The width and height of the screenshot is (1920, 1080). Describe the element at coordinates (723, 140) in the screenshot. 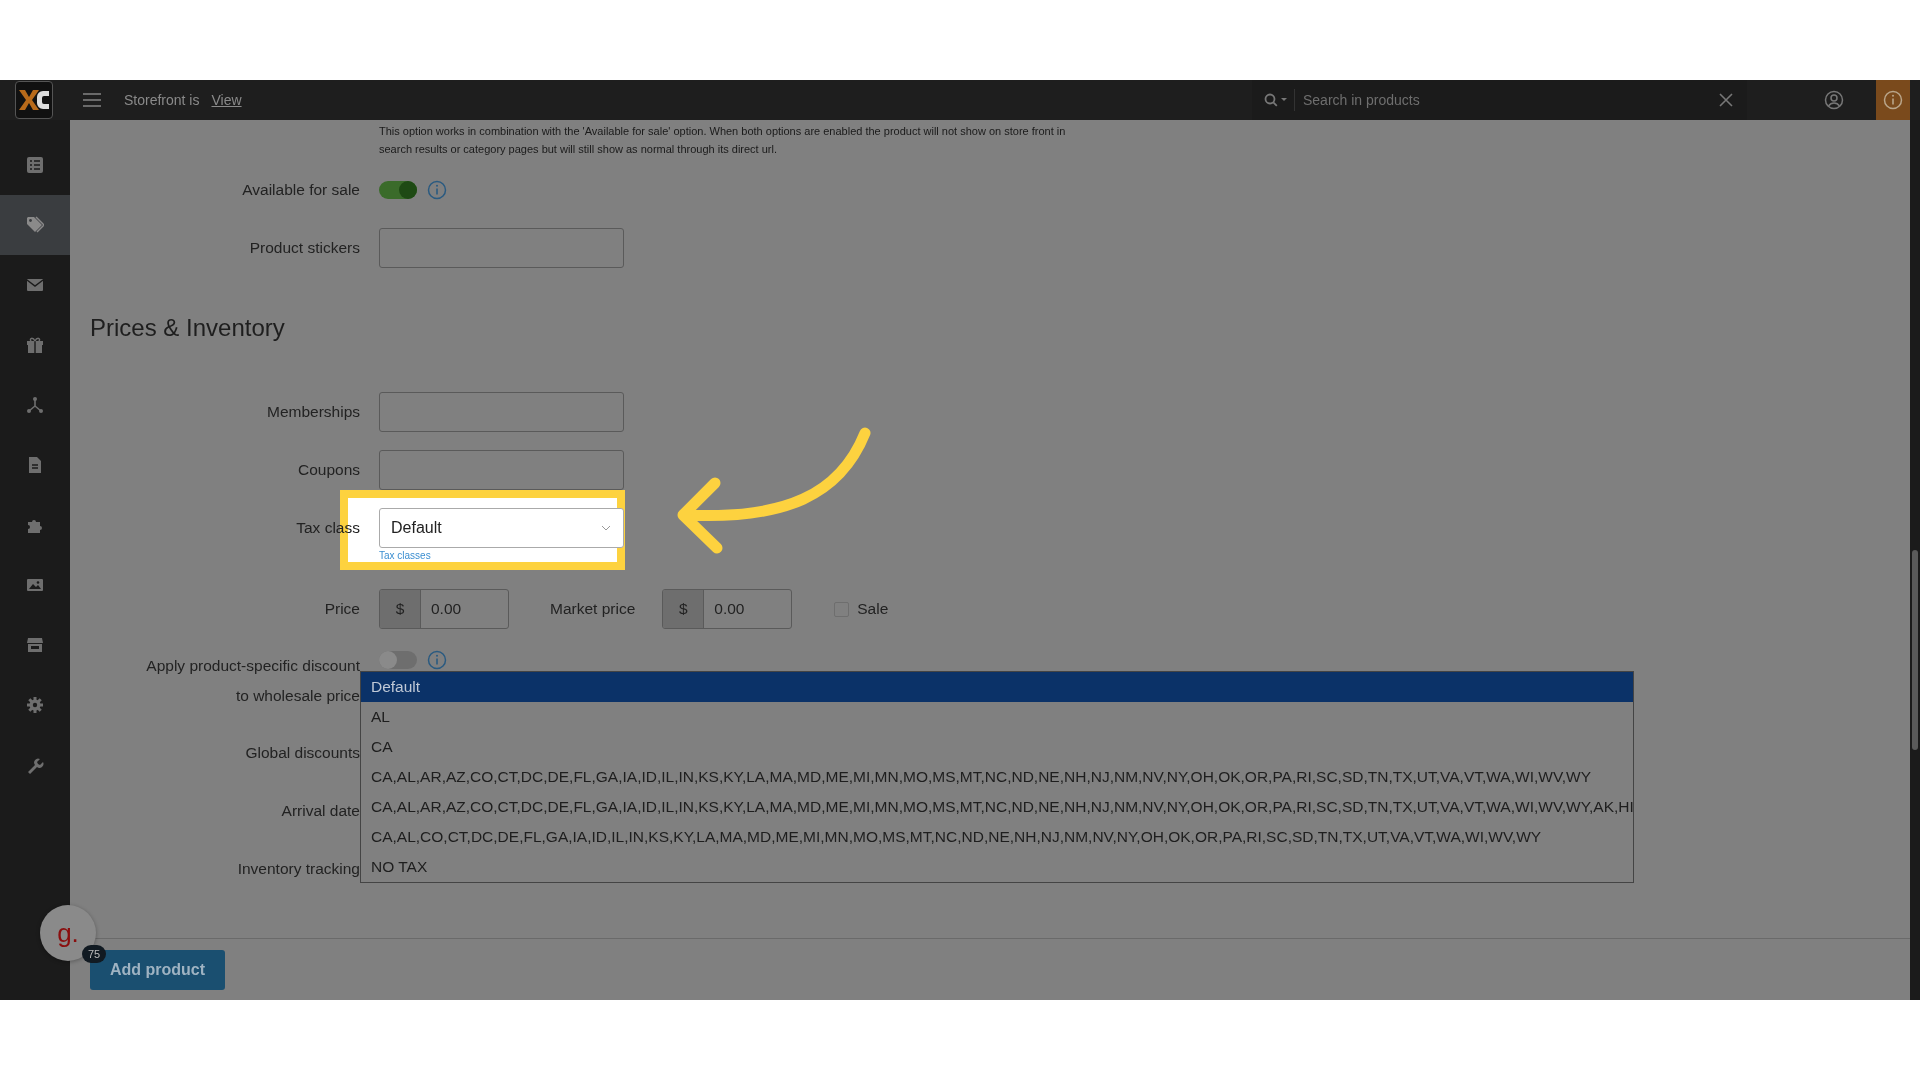

I see `help-text: This option works in combination with the 'Available for sale' option. When both options are enabled the product will not show on store front in search results or category pages but will still show as normal through its direct url.` at that location.